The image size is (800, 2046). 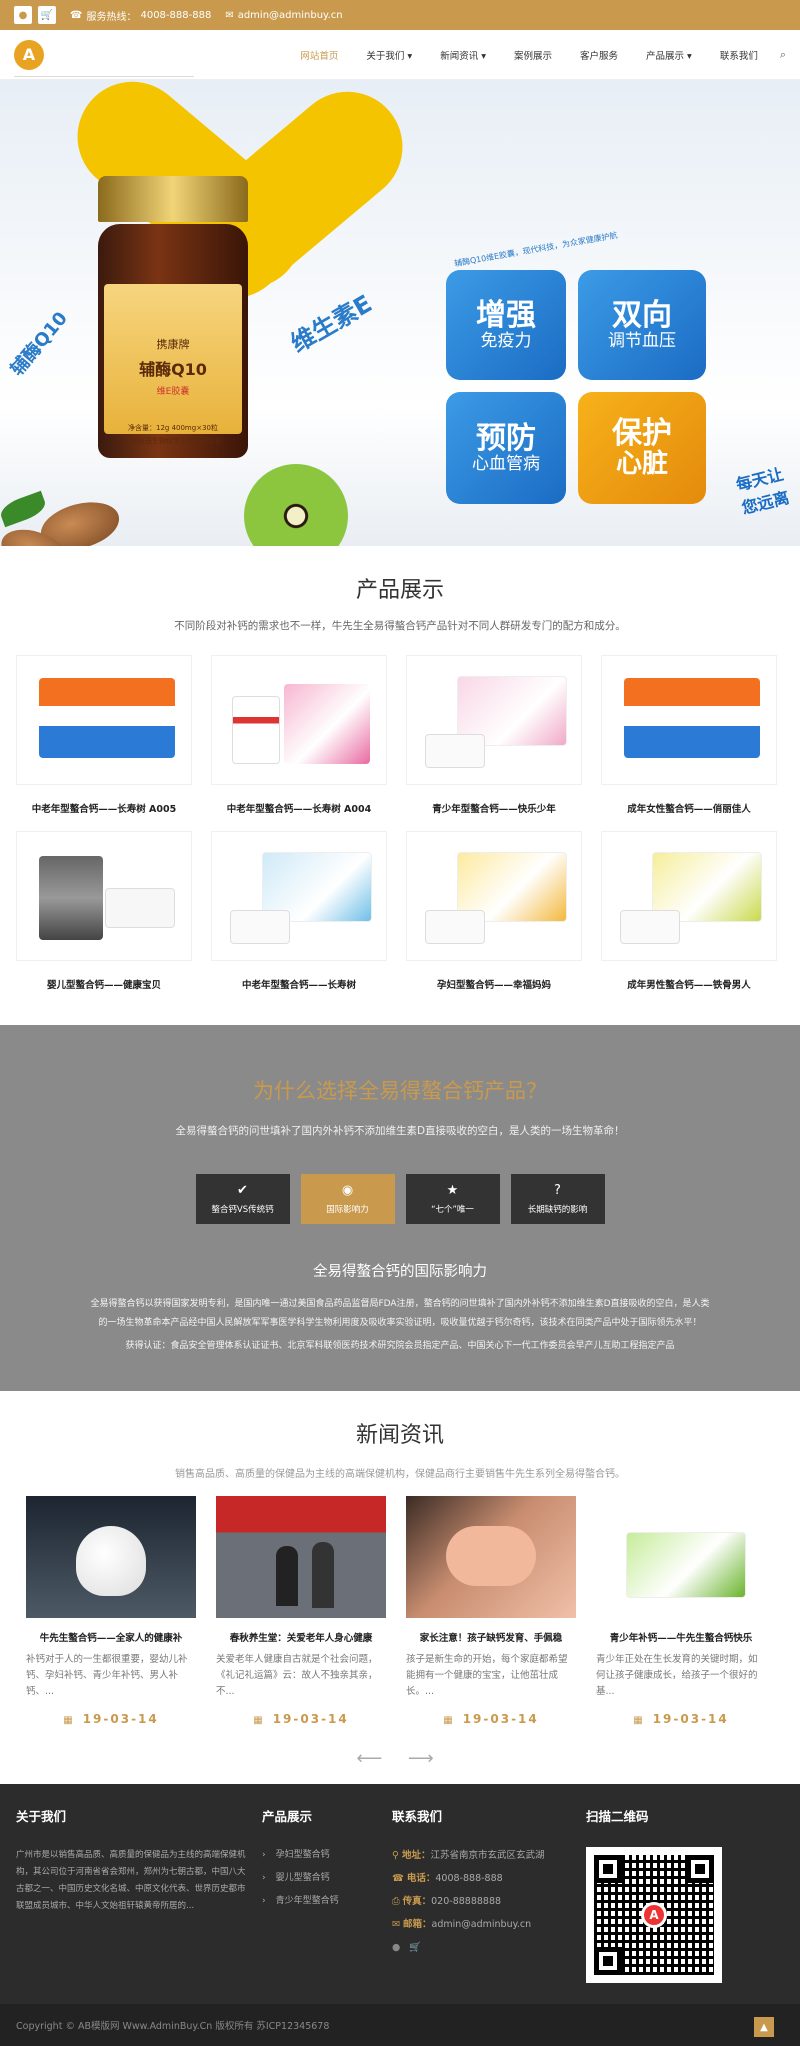 I want to click on product-card: 中老年型螯合钙——长寿树 A004, so click(x=299, y=743).